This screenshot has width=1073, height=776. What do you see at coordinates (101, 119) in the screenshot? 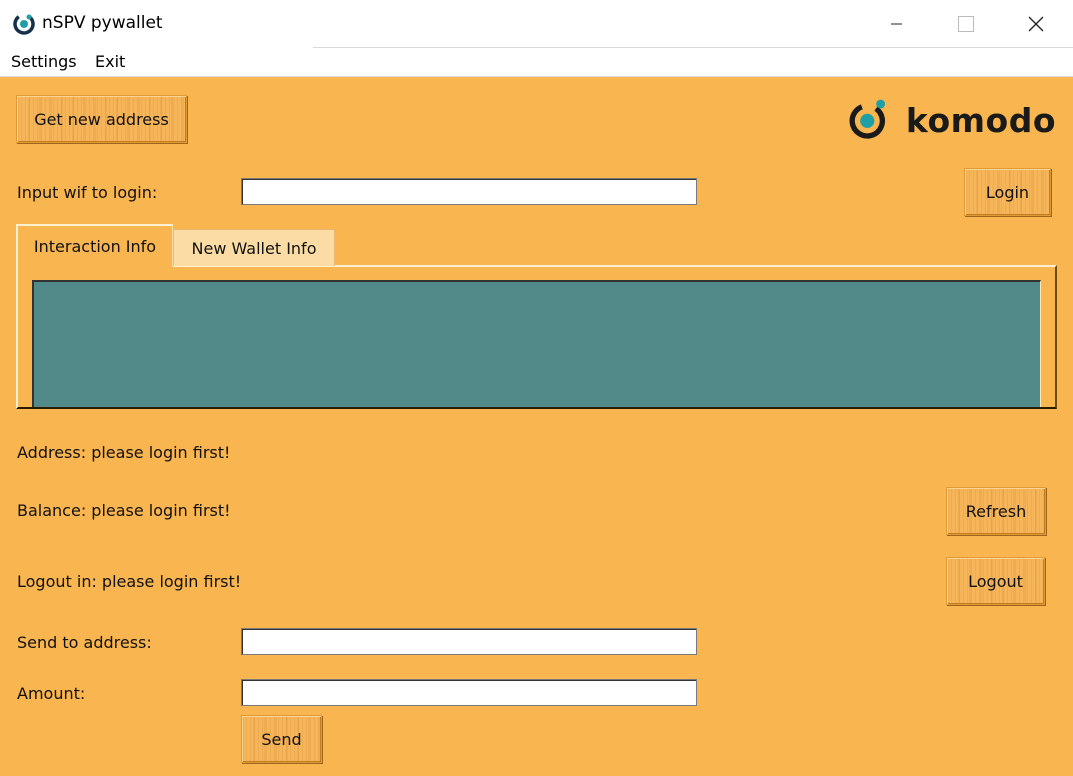
I see `get-new-address-button: Get new address` at bounding box center [101, 119].